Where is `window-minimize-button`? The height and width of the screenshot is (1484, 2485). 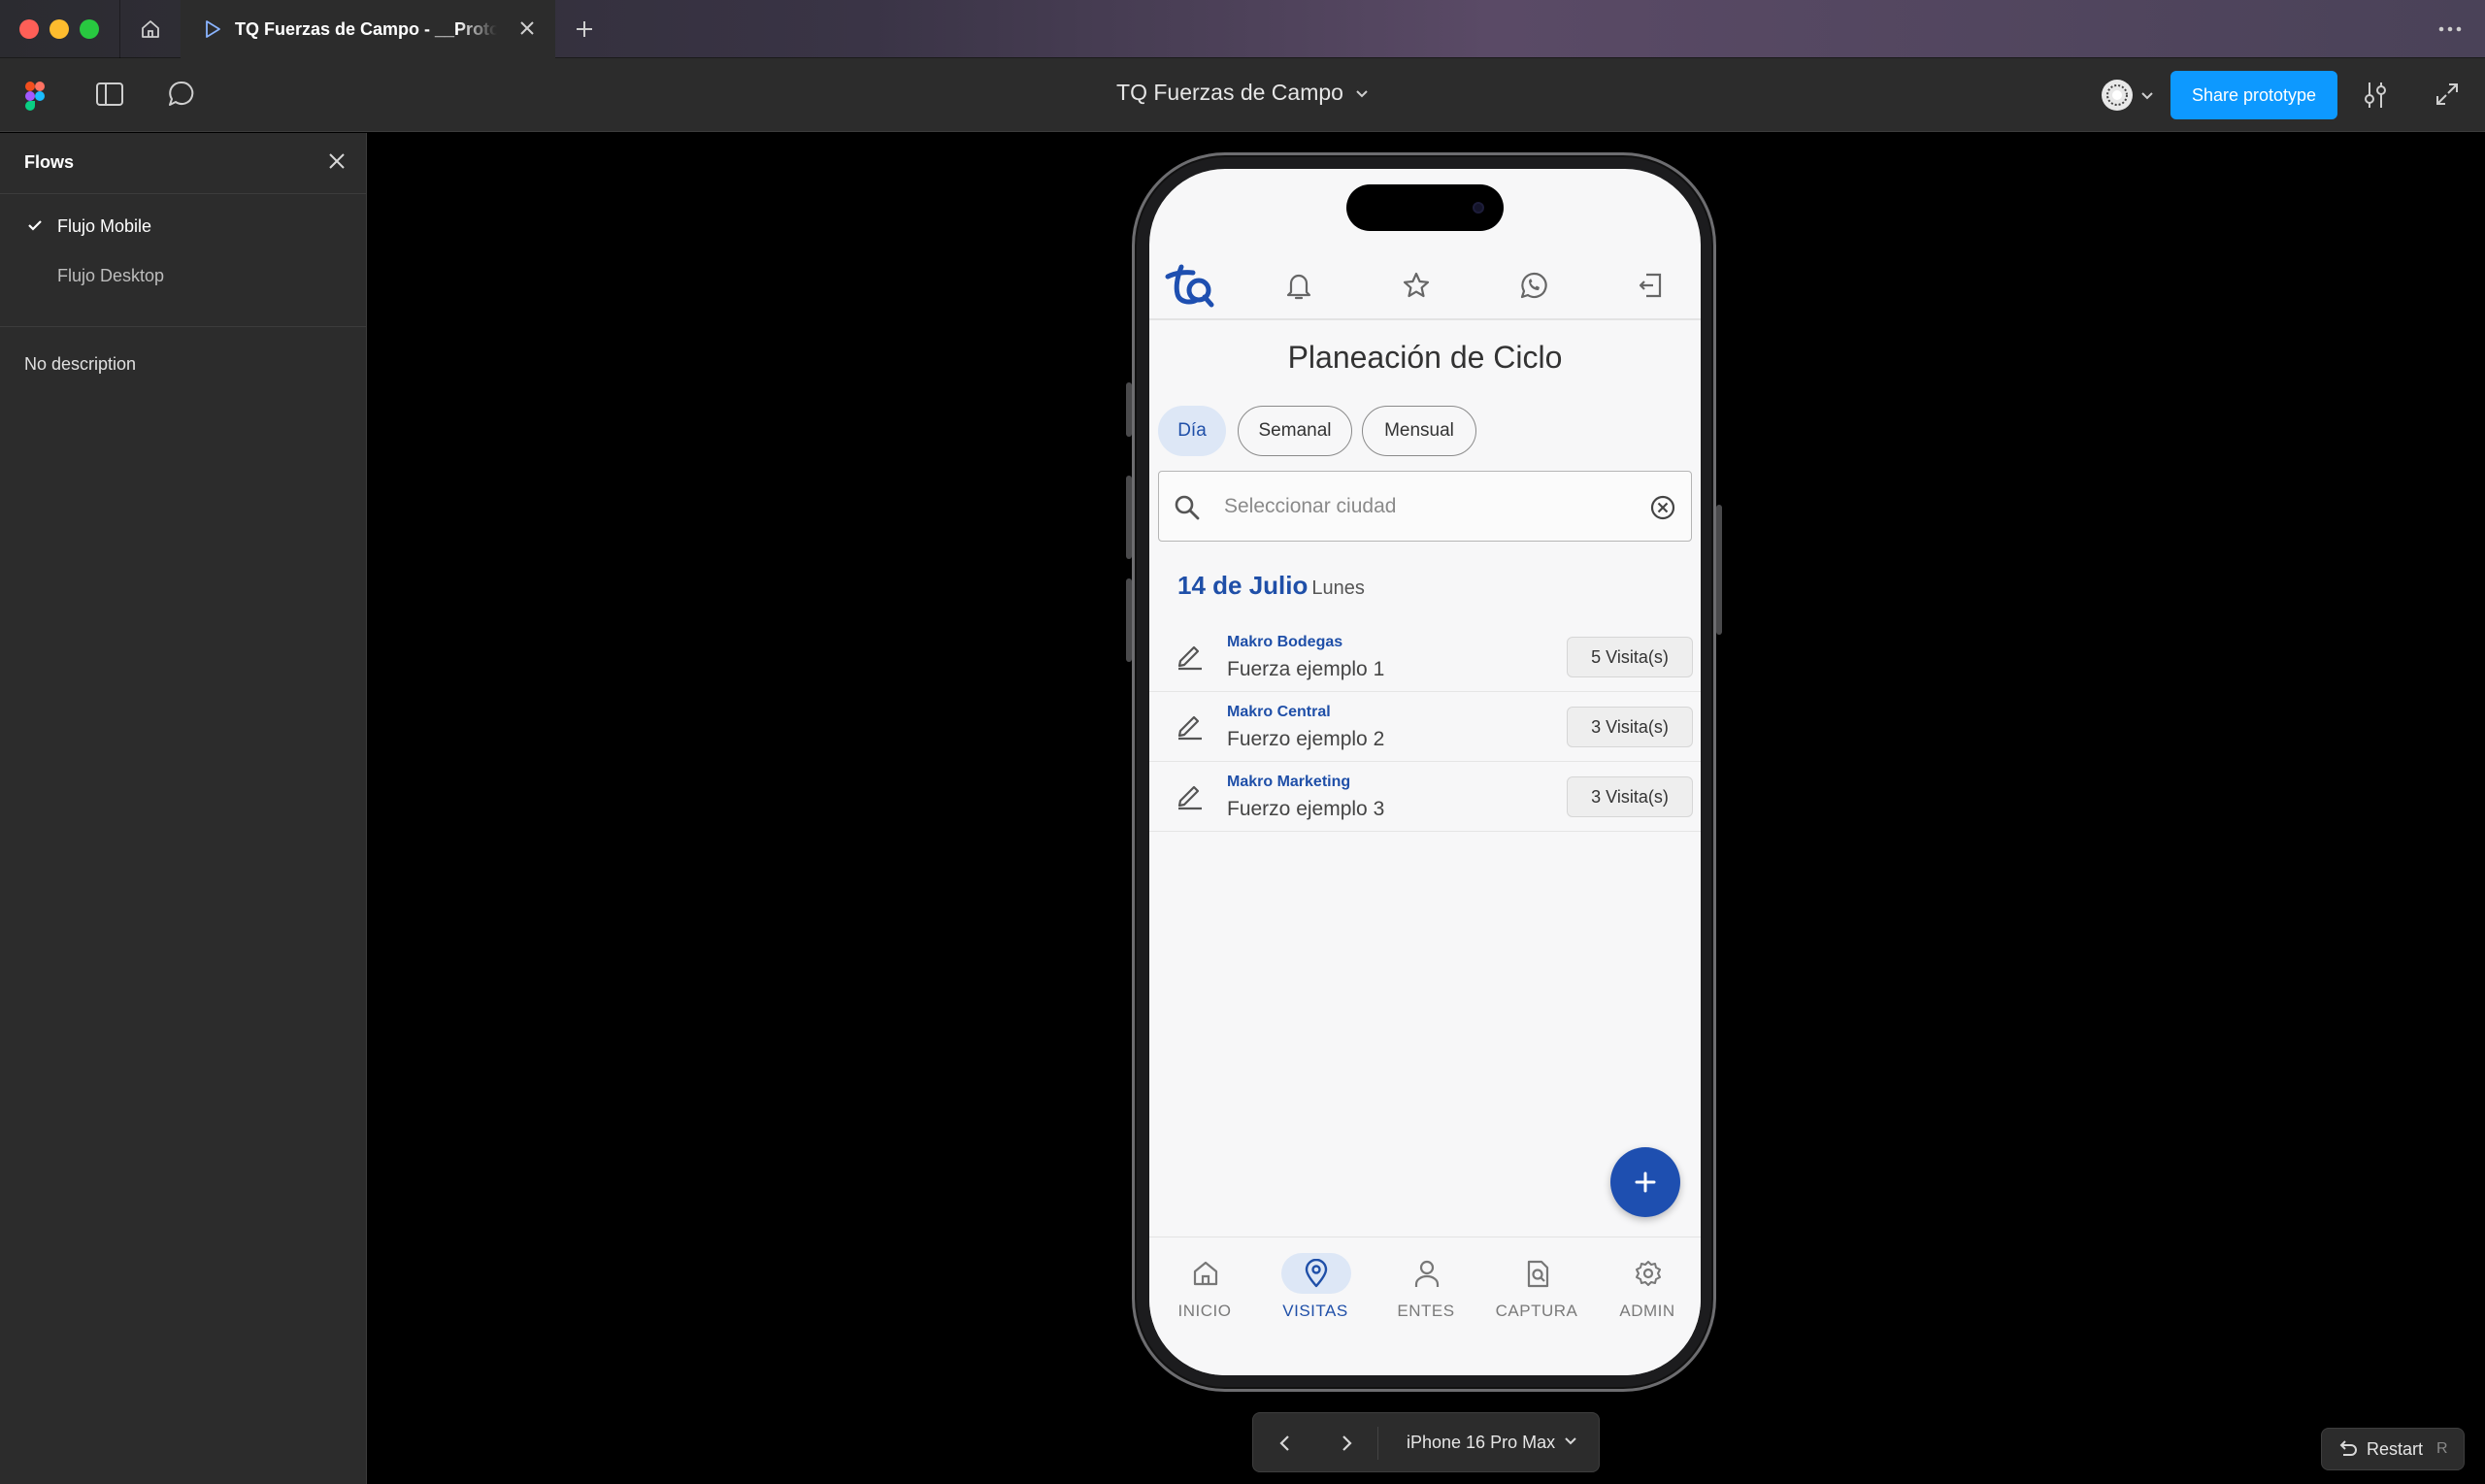 window-minimize-button is located at coordinates (59, 29).